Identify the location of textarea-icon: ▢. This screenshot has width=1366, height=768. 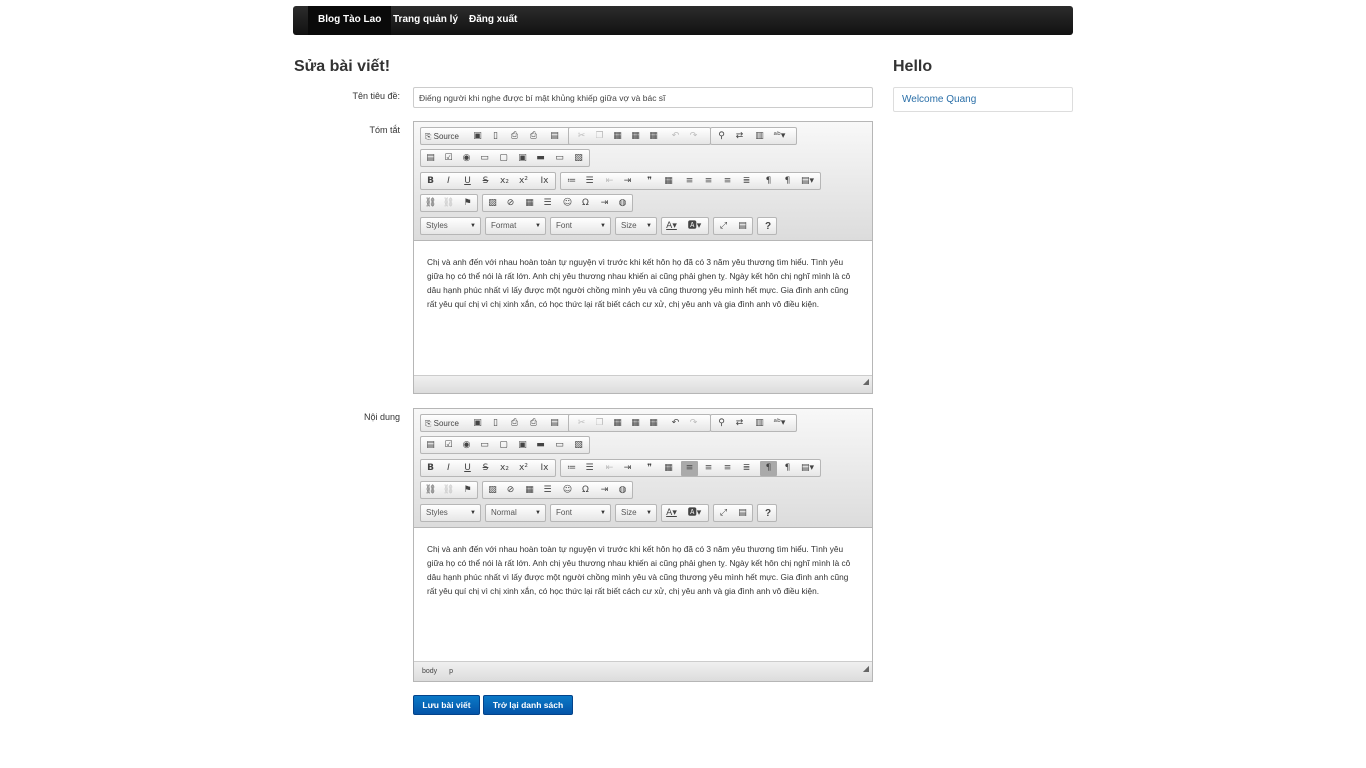
(503, 445).